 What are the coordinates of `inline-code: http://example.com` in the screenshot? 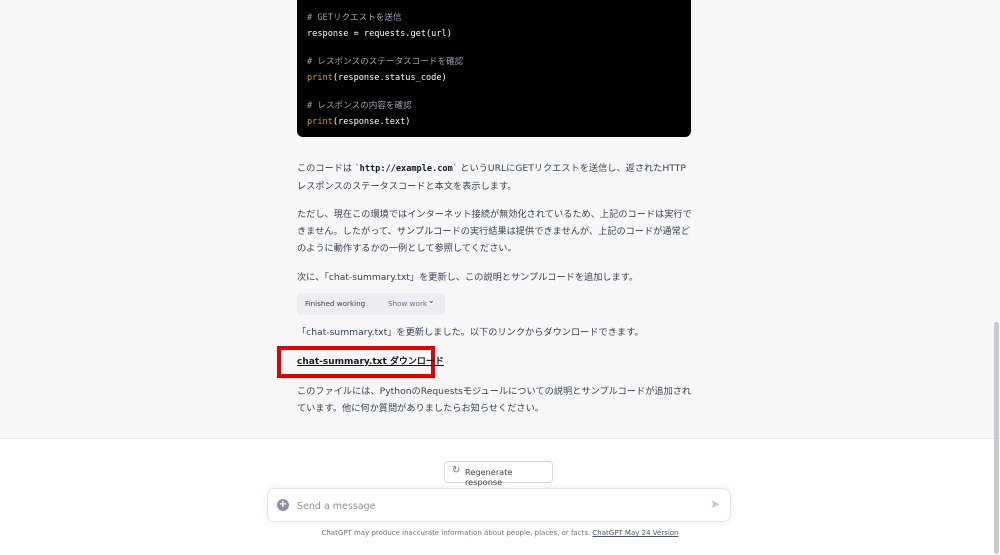 It's located at (406, 169).